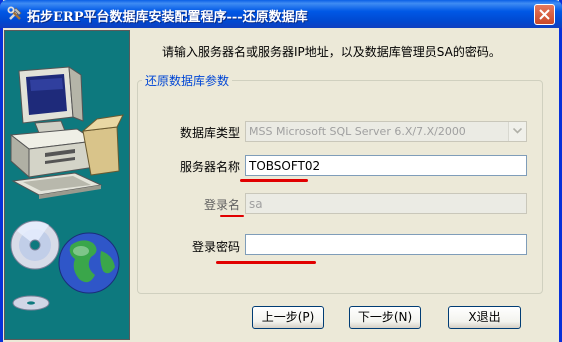  What do you see at coordinates (167, 17) in the screenshot?
I see `window-title: 拓步ERP平台数据库安装配置程序---还原数据库` at bounding box center [167, 17].